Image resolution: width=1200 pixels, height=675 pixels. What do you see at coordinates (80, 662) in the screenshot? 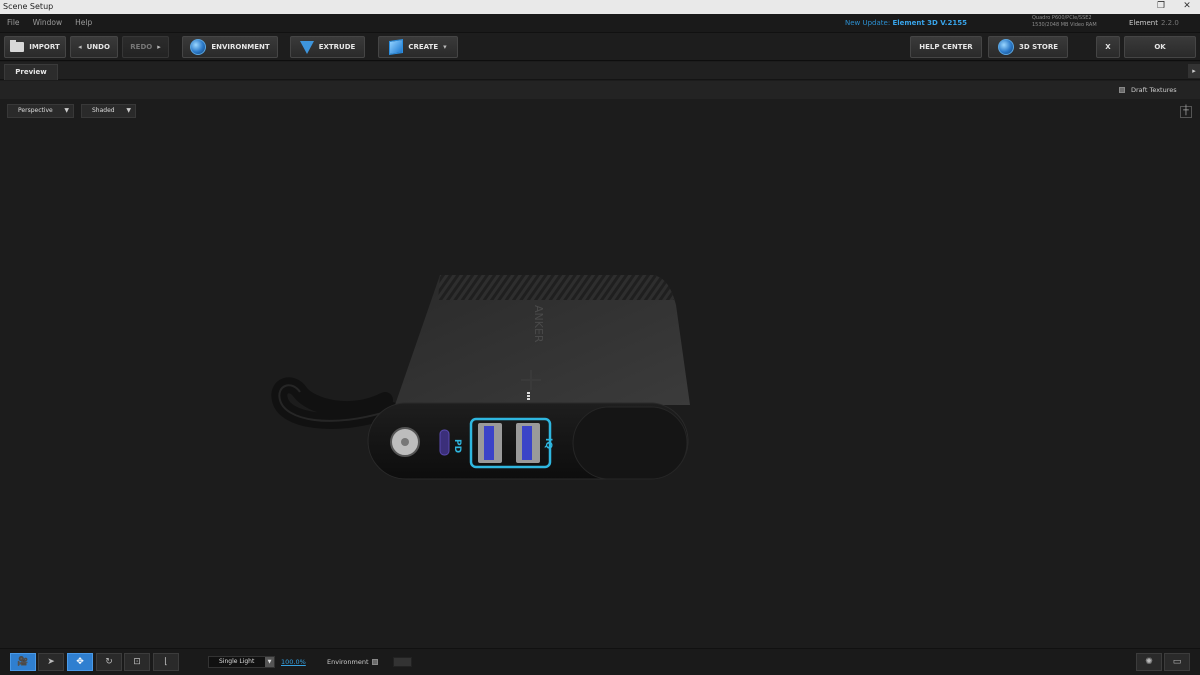
I see `move-tool-icon: ✥` at bounding box center [80, 662].